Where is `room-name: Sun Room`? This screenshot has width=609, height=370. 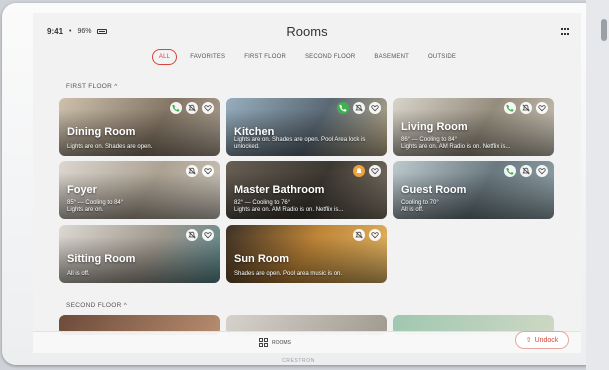
room-name: Sun Room is located at coordinates (261, 259).